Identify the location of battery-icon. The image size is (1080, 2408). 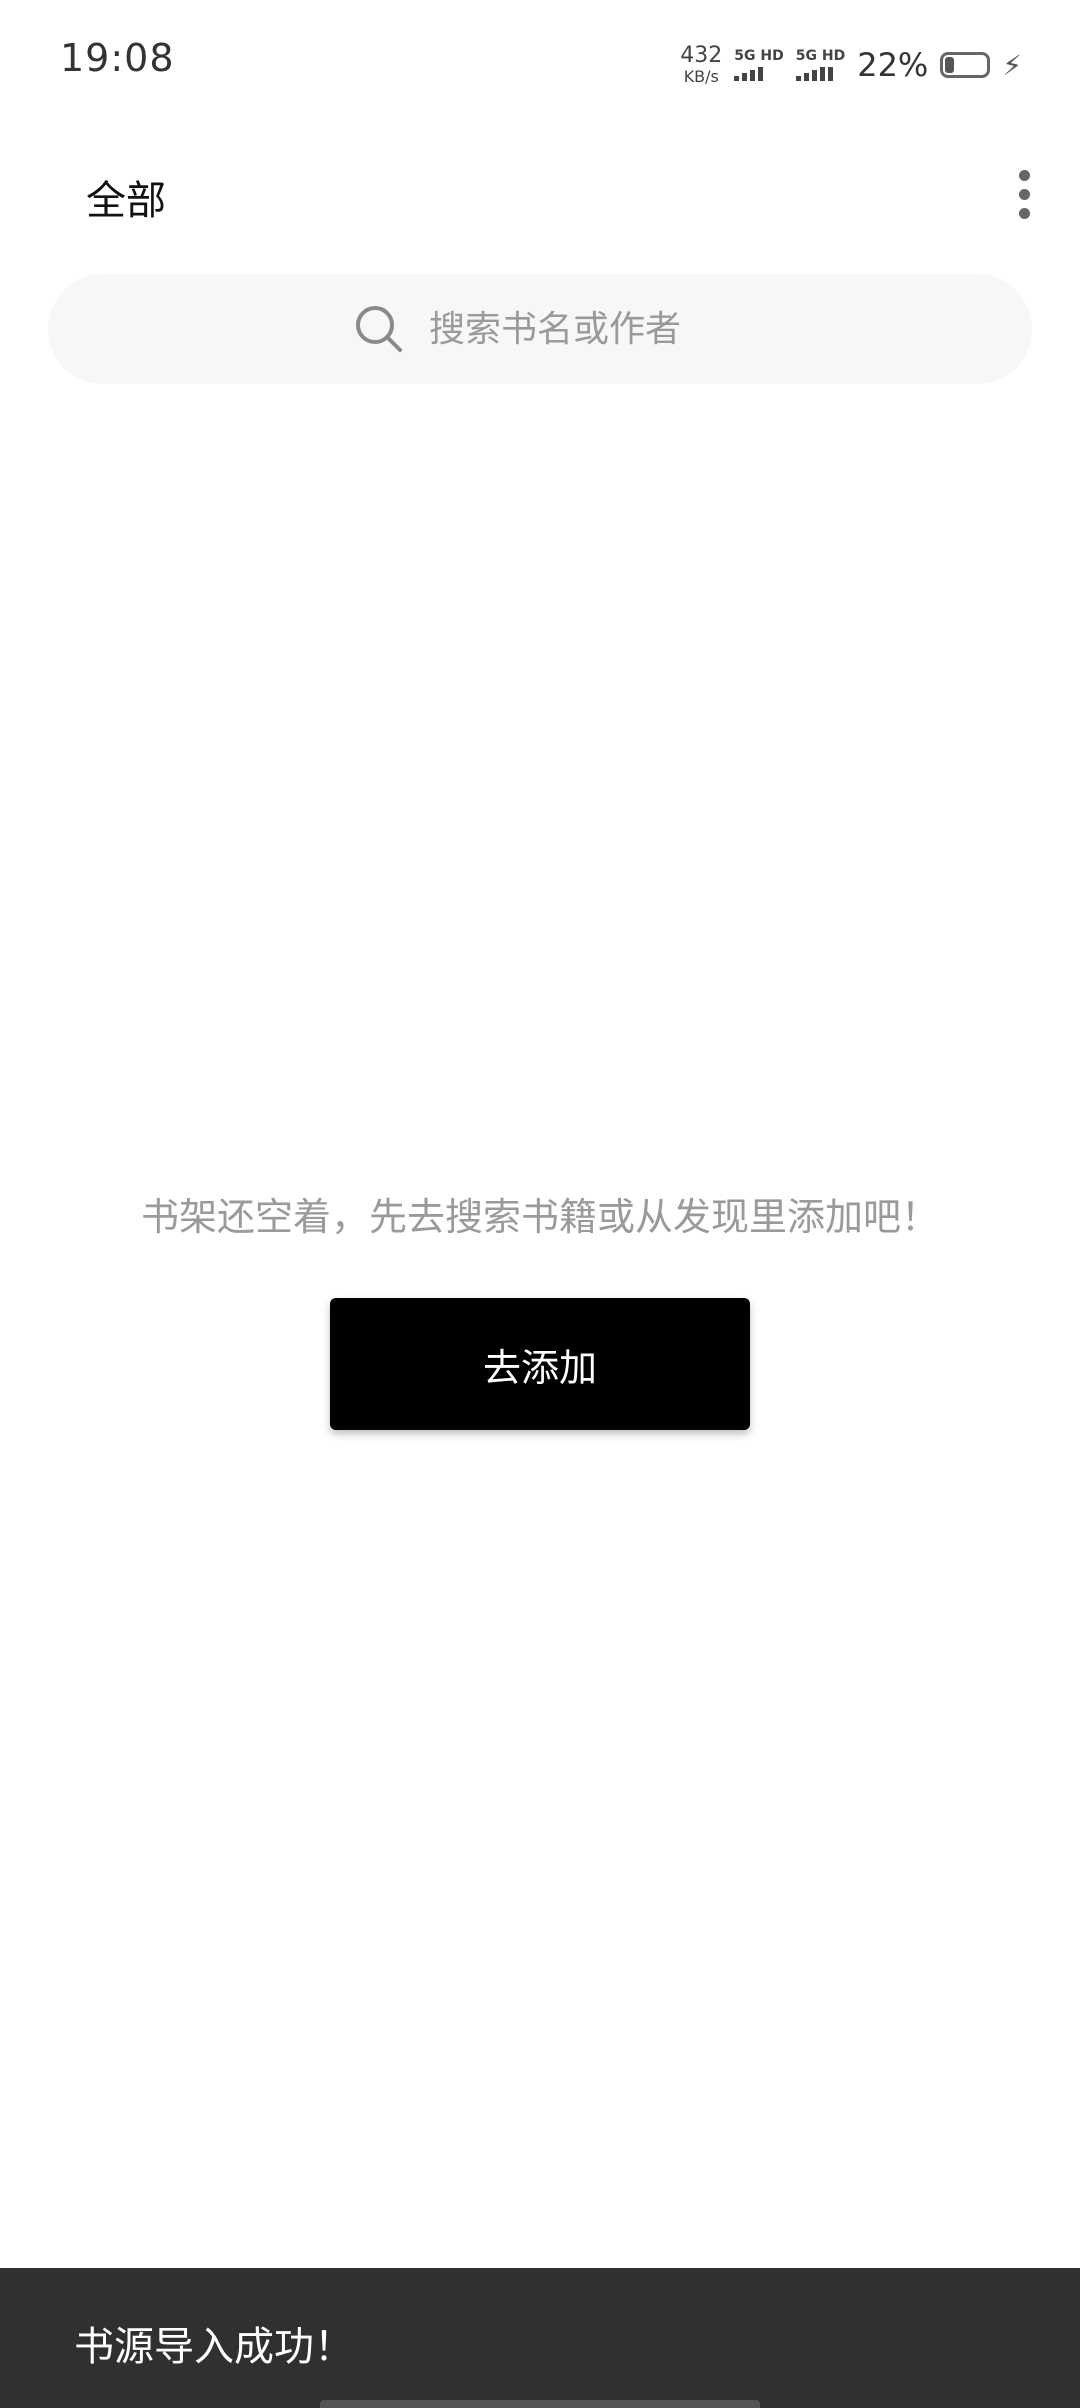
(965, 65).